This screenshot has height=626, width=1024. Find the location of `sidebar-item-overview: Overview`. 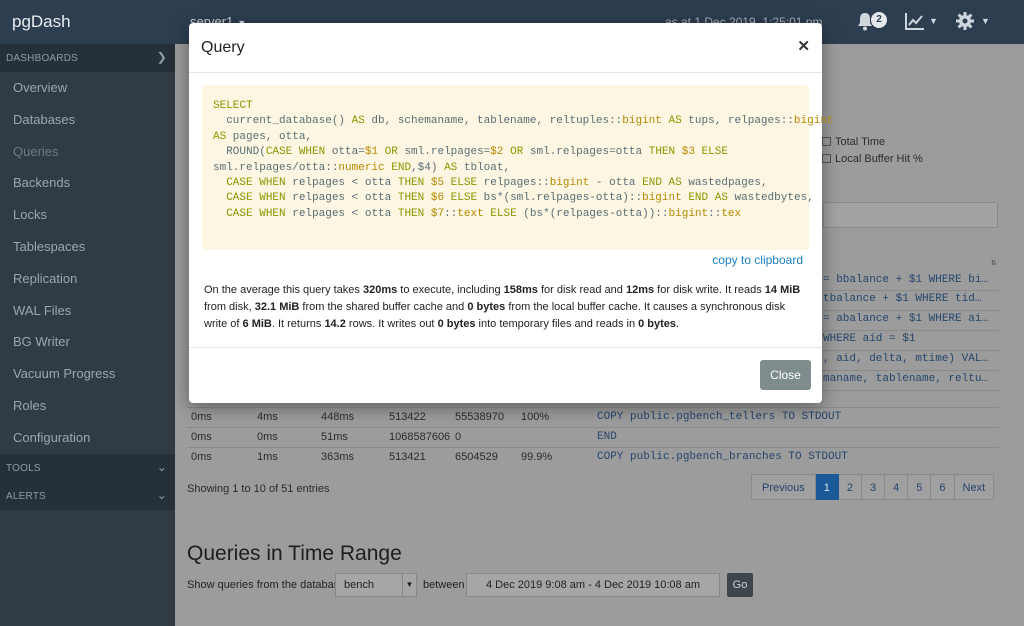

sidebar-item-overview: Overview is located at coordinates (87, 88).